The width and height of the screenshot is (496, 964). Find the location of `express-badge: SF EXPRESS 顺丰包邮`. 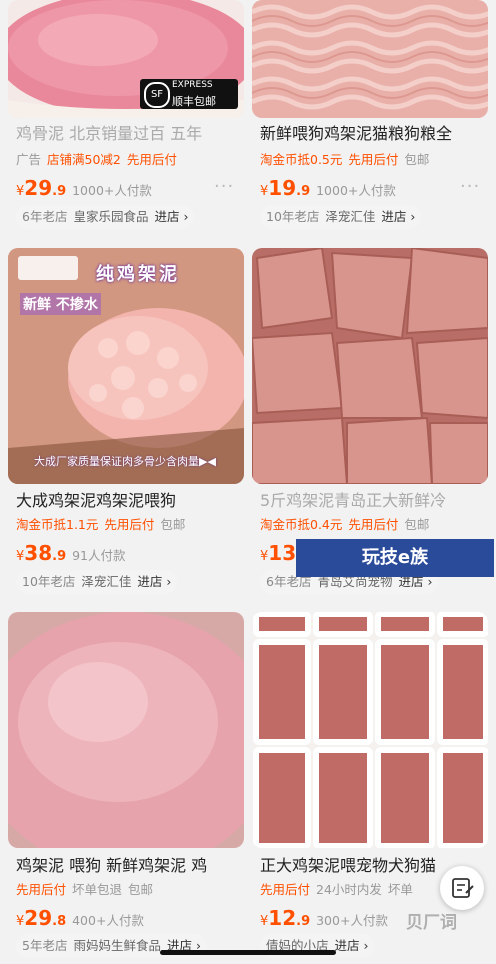

express-badge: SF EXPRESS 顺丰包邮 is located at coordinates (189, 94).